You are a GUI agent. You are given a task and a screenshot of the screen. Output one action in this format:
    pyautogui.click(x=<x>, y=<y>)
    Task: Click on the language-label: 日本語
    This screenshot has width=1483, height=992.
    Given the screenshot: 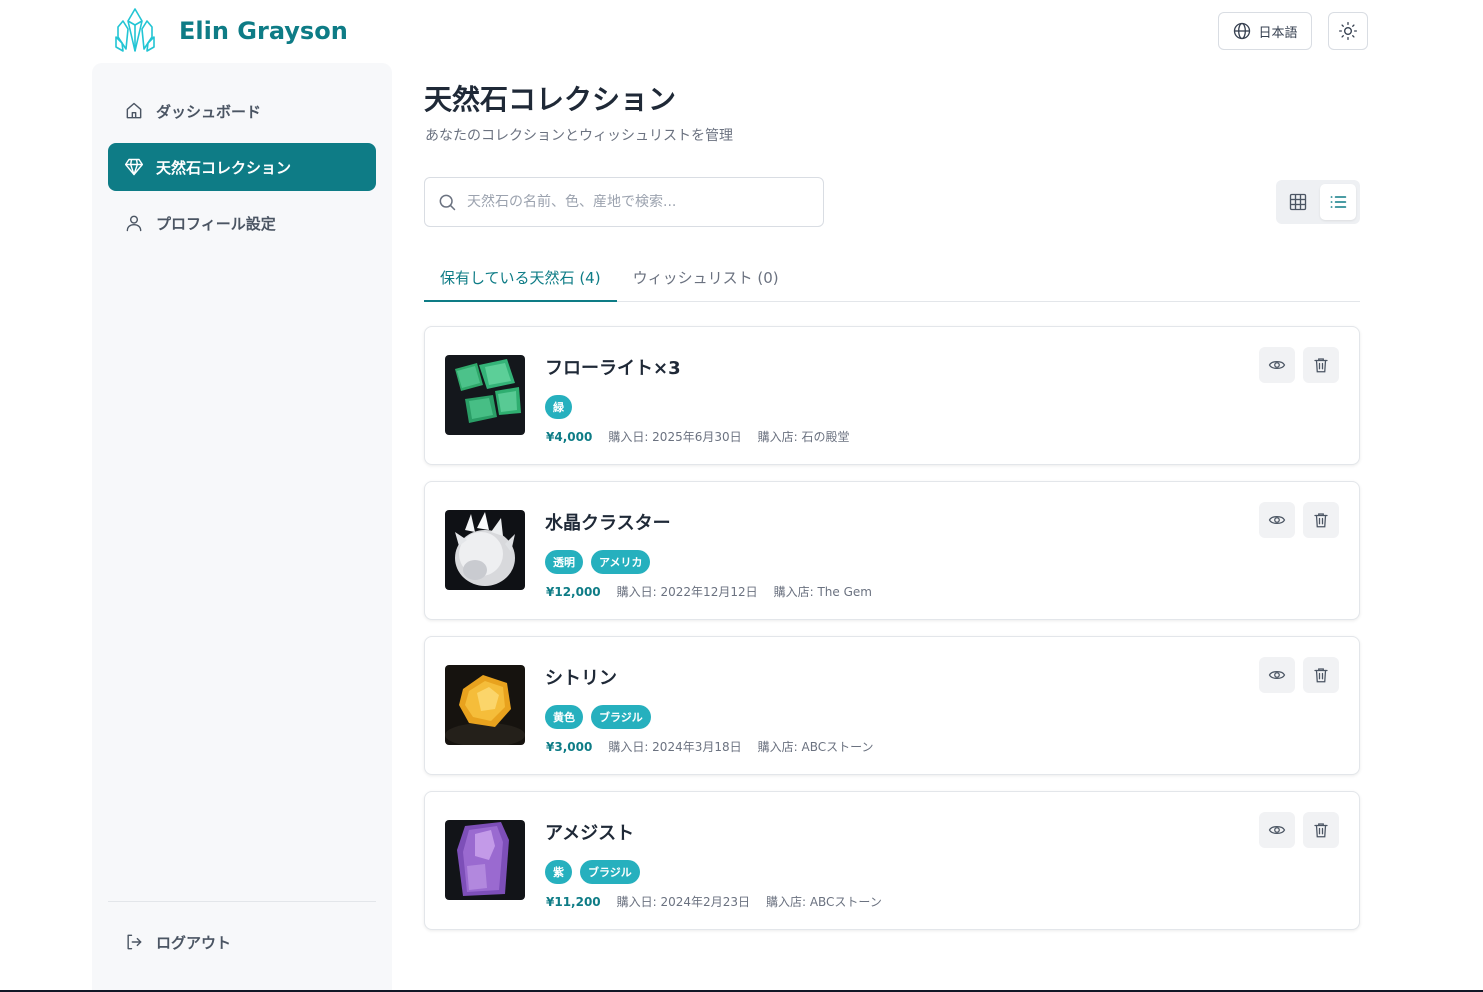 What is the action you would take?
    pyautogui.click(x=1278, y=33)
    